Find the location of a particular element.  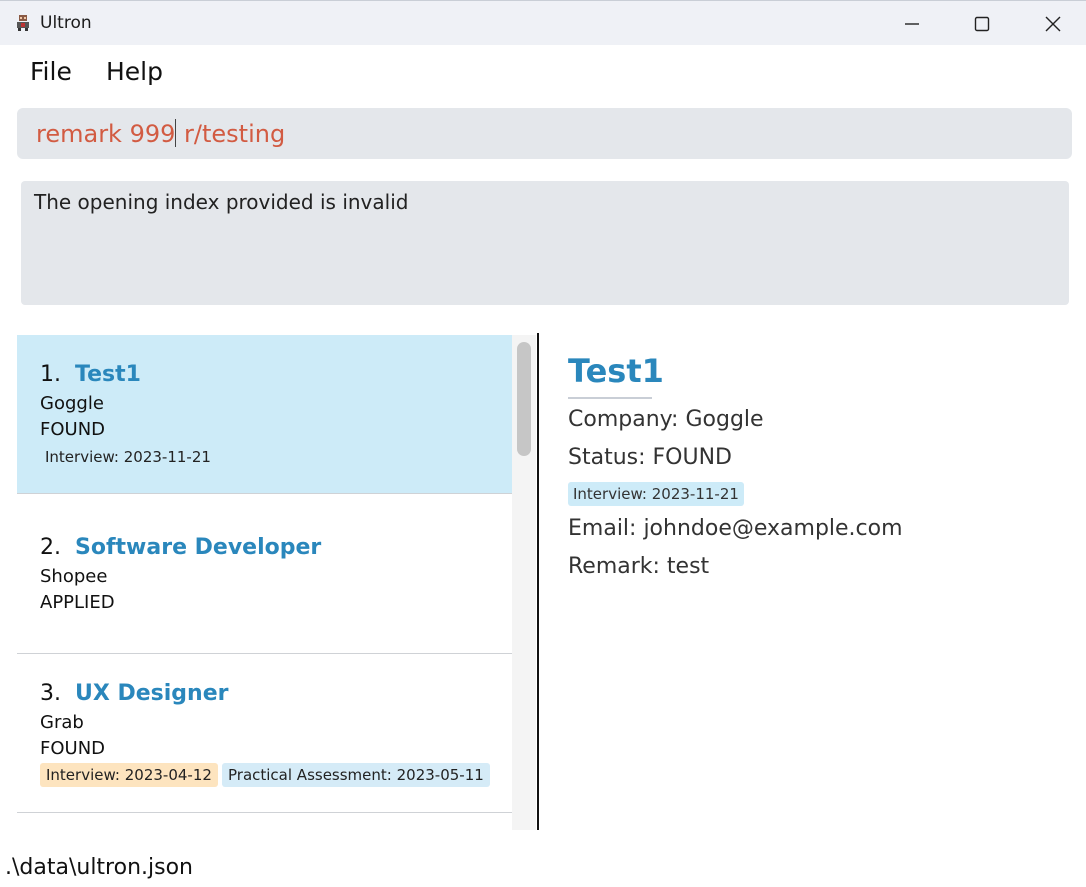

card-title: 2. Software Developer is located at coordinates (181, 547).